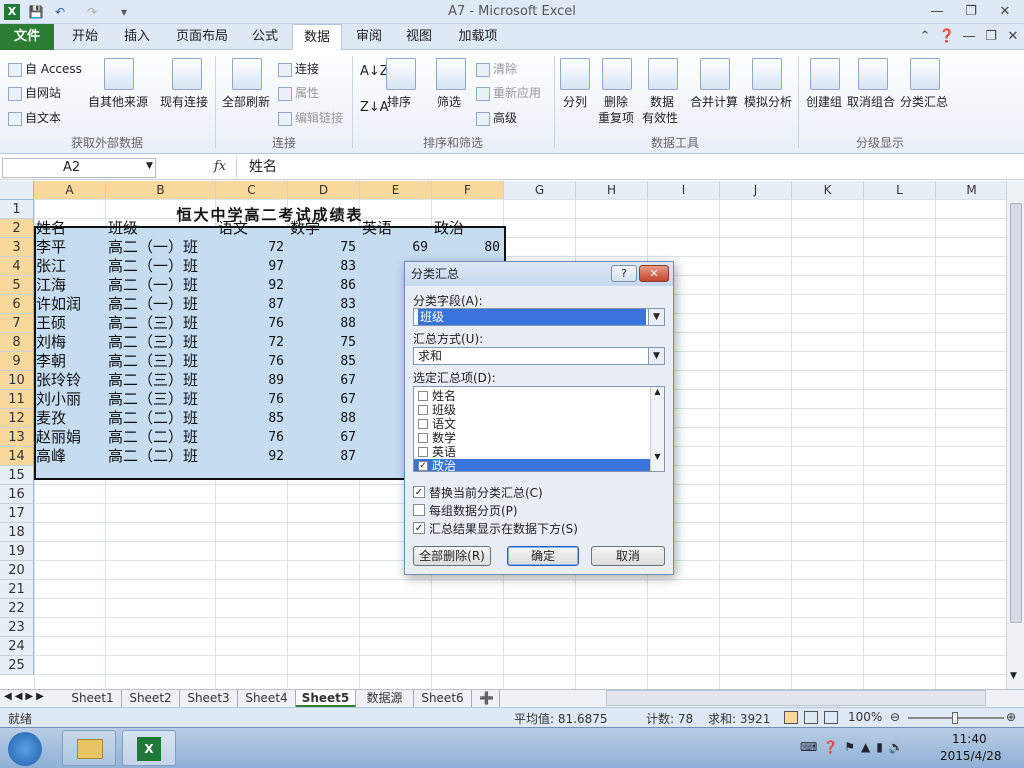 This screenshot has width=1024, height=768. What do you see at coordinates (69, 285) in the screenshot?
I see `table-cell: 江海` at bounding box center [69, 285].